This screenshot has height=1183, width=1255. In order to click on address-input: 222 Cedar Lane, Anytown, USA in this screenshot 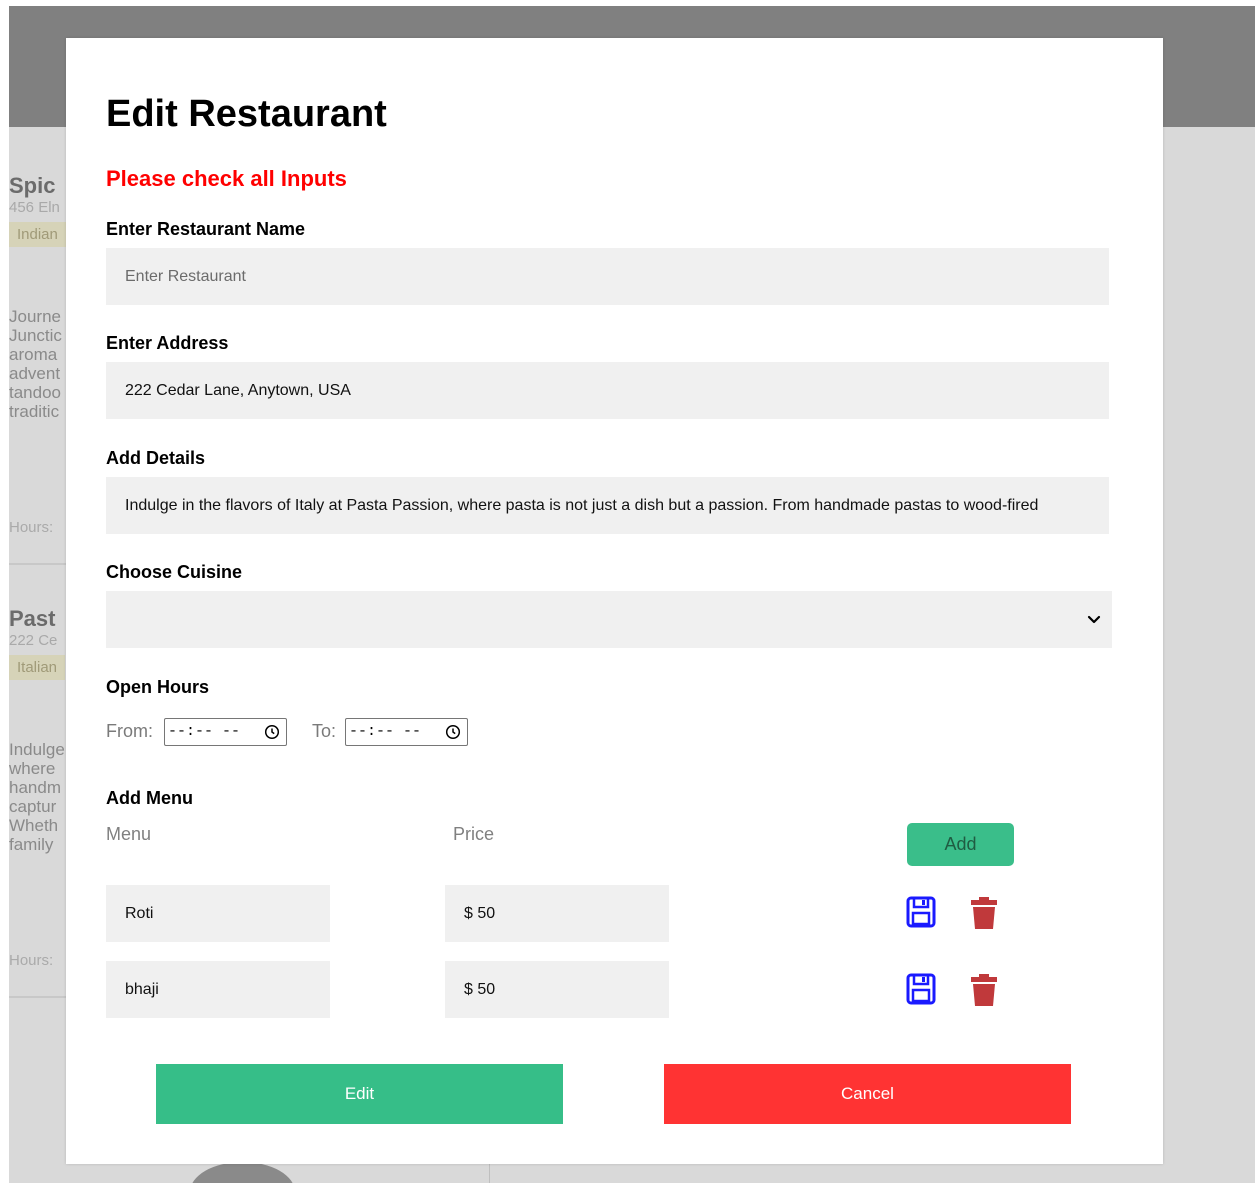, I will do `click(607, 390)`.